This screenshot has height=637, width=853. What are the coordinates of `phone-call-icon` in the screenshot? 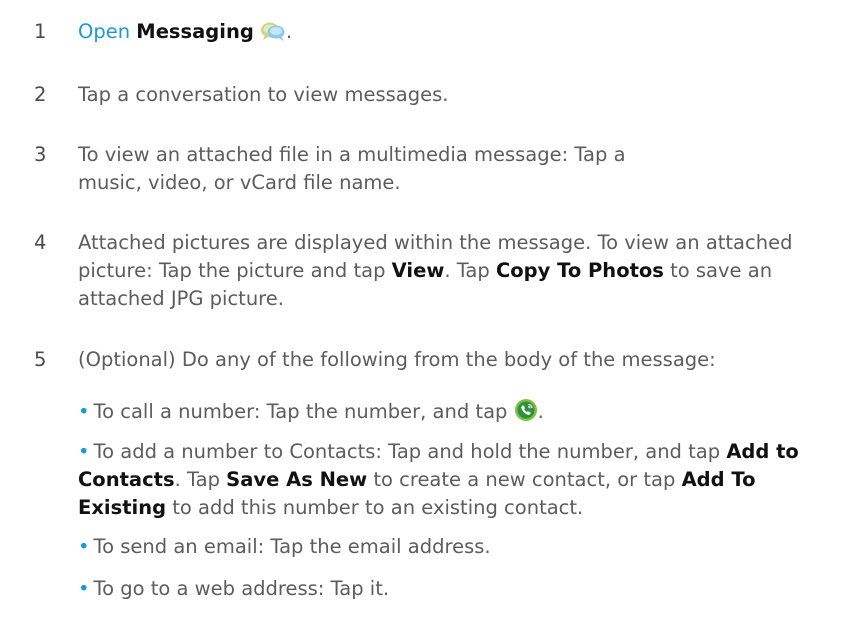 It's located at (526, 414).